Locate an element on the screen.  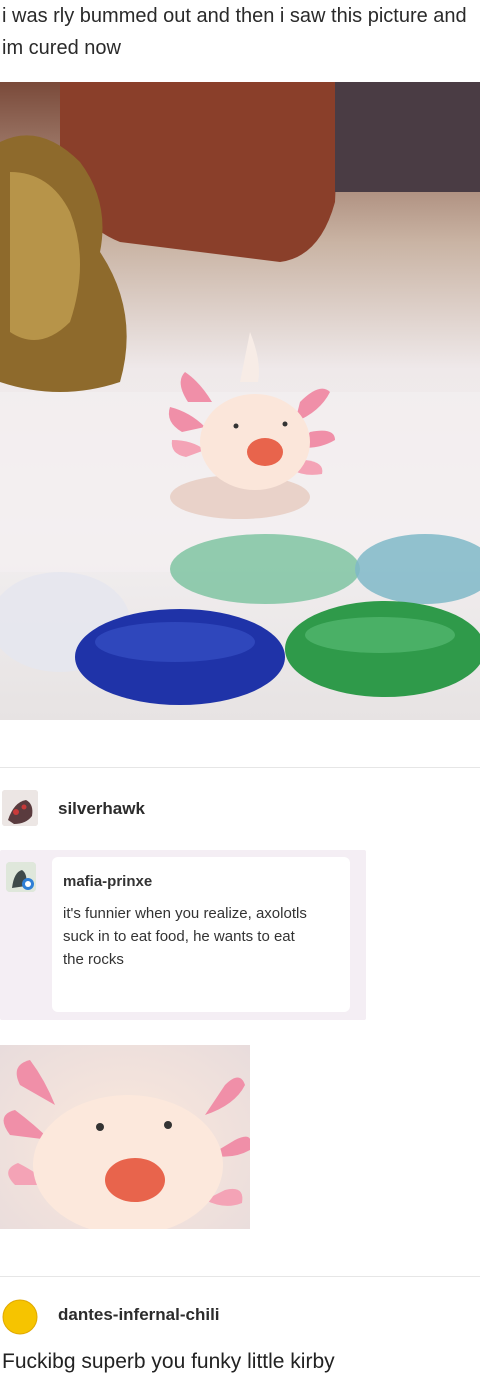
username: silverhawk is located at coordinates (101, 809).